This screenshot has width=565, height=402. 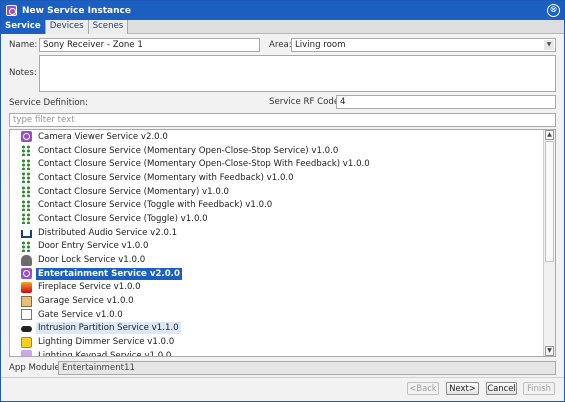 What do you see at coordinates (23, 45) in the screenshot?
I see `name-label: Name:` at bounding box center [23, 45].